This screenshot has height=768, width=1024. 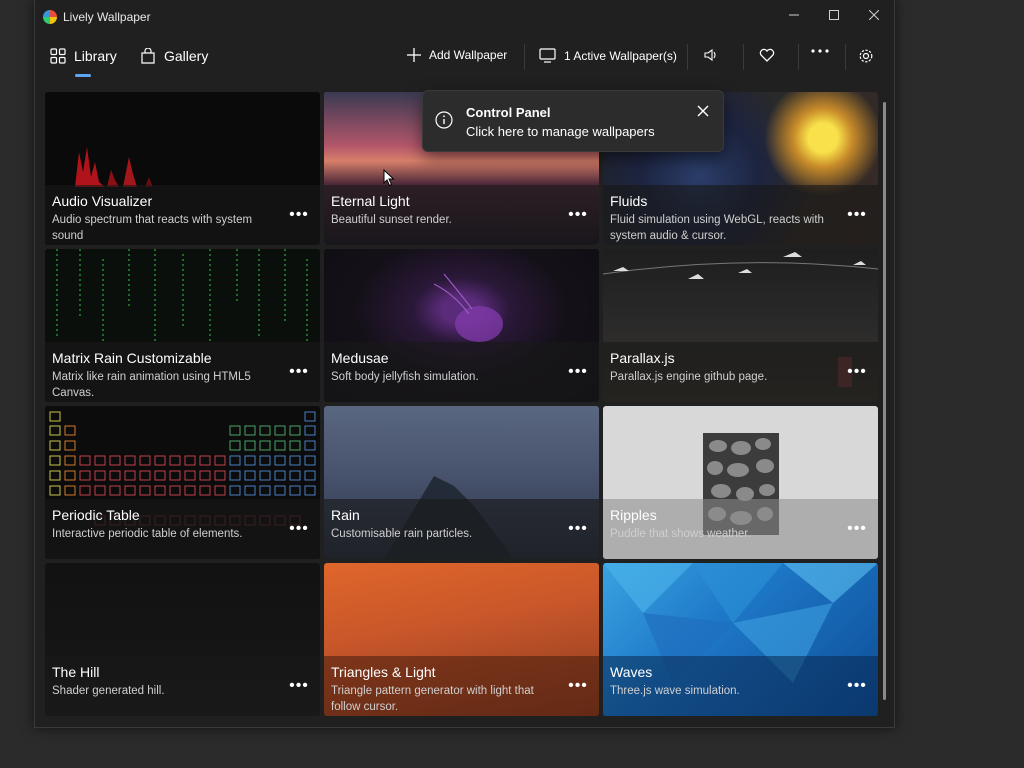 What do you see at coordinates (50, 17) in the screenshot?
I see `app-logo-icon` at bounding box center [50, 17].